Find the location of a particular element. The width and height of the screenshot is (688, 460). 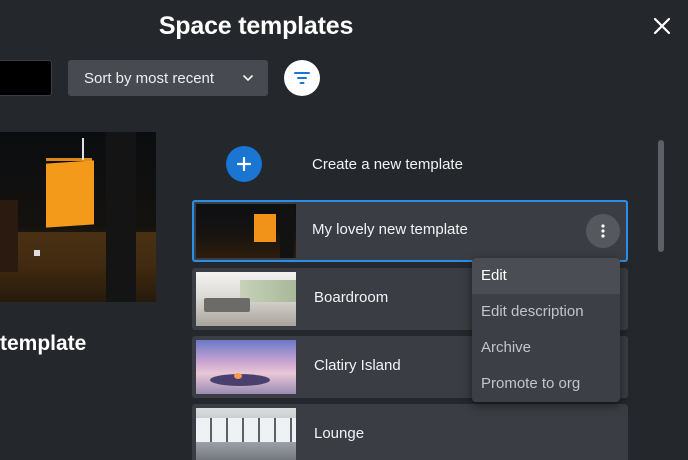

sort-label: Sort by most recent is located at coordinates (149, 78).